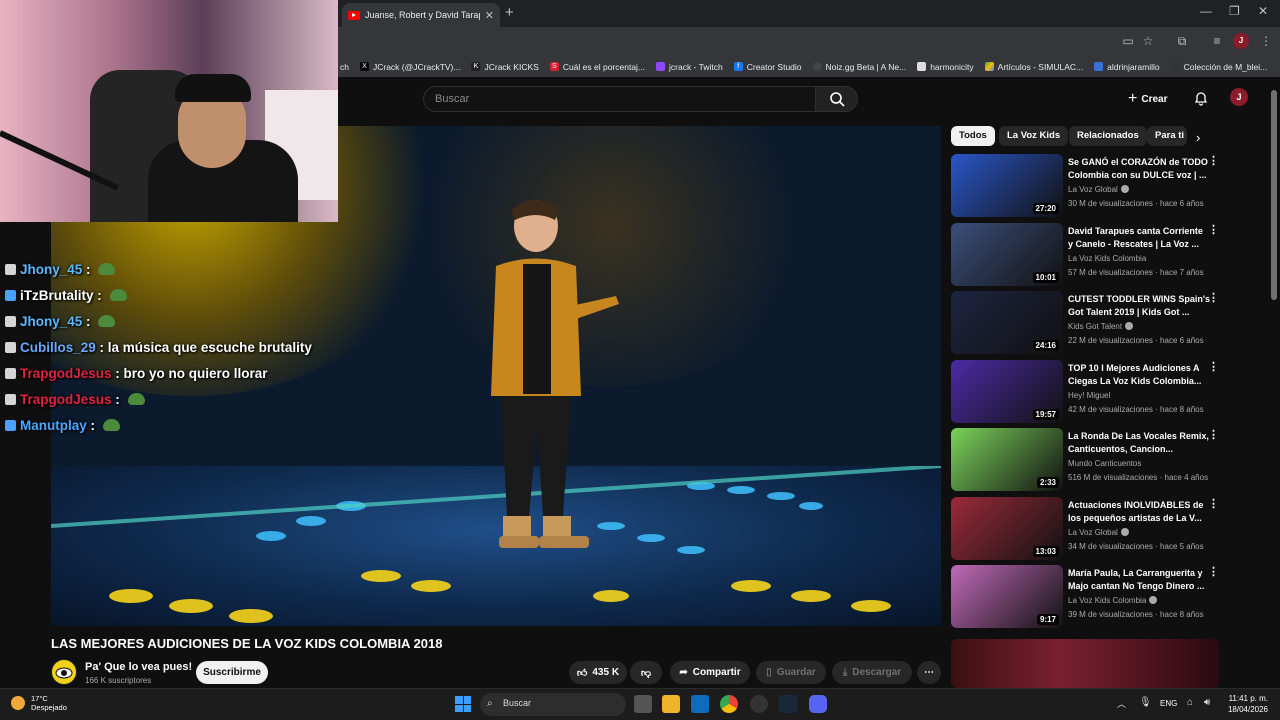 The height and width of the screenshot is (720, 1280). Describe the element at coordinates (1007, 528) in the screenshot. I see `video-thumbnail: 13:03` at that location.